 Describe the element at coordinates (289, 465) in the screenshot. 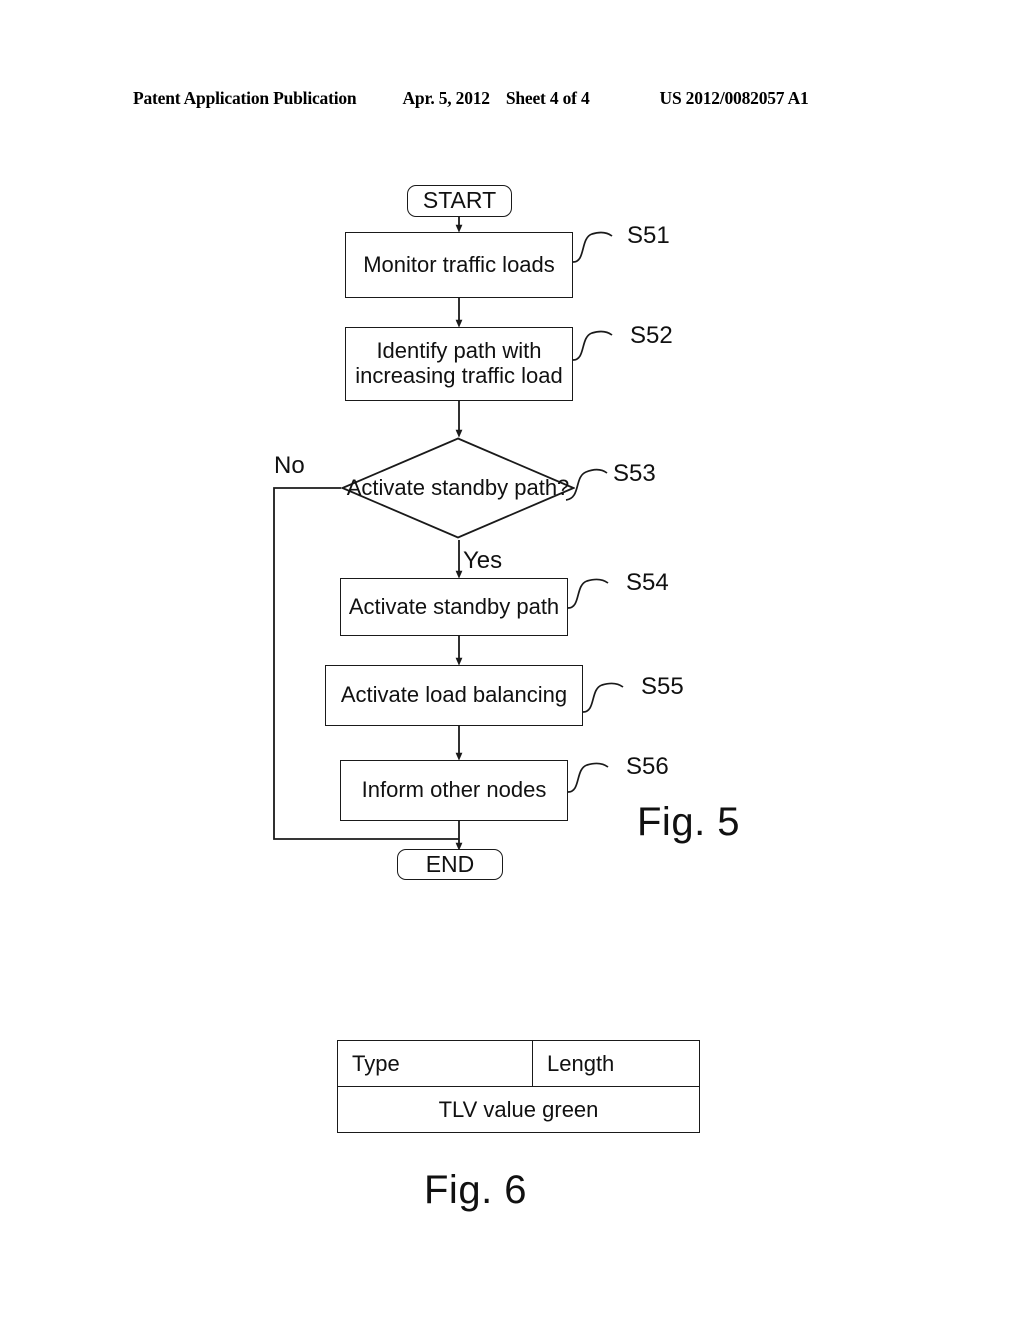

I see `branch-label-no: No` at that location.